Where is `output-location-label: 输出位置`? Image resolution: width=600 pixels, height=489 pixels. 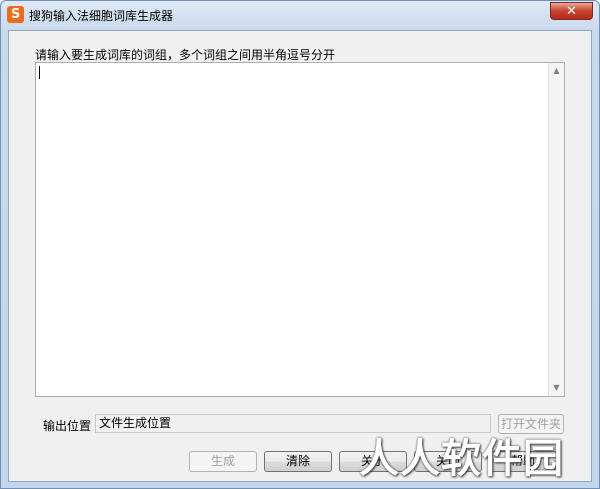
output-location-label: 输出位置 is located at coordinates (67, 426).